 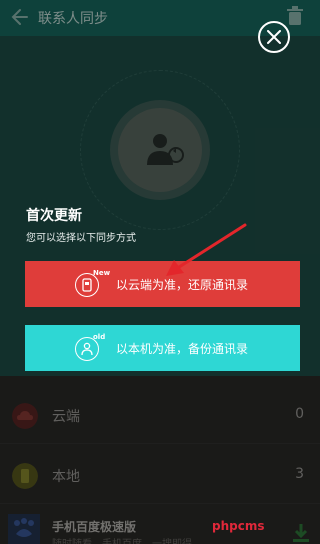 I want to click on dialog-title: 首次更新, so click(x=54, y=216).